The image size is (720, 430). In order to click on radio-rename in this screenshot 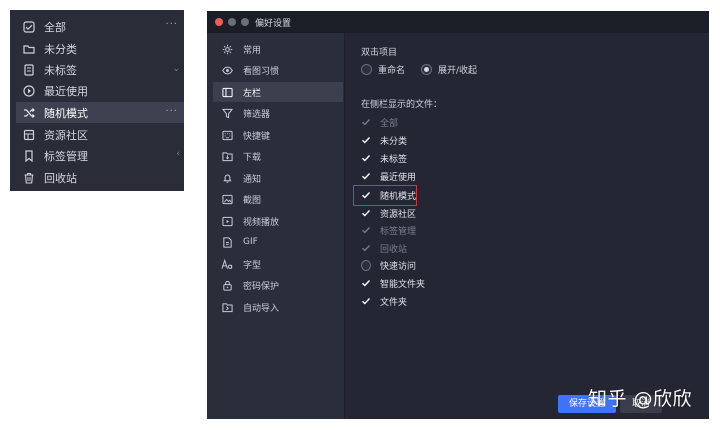, I will do `click(366, 69)`.